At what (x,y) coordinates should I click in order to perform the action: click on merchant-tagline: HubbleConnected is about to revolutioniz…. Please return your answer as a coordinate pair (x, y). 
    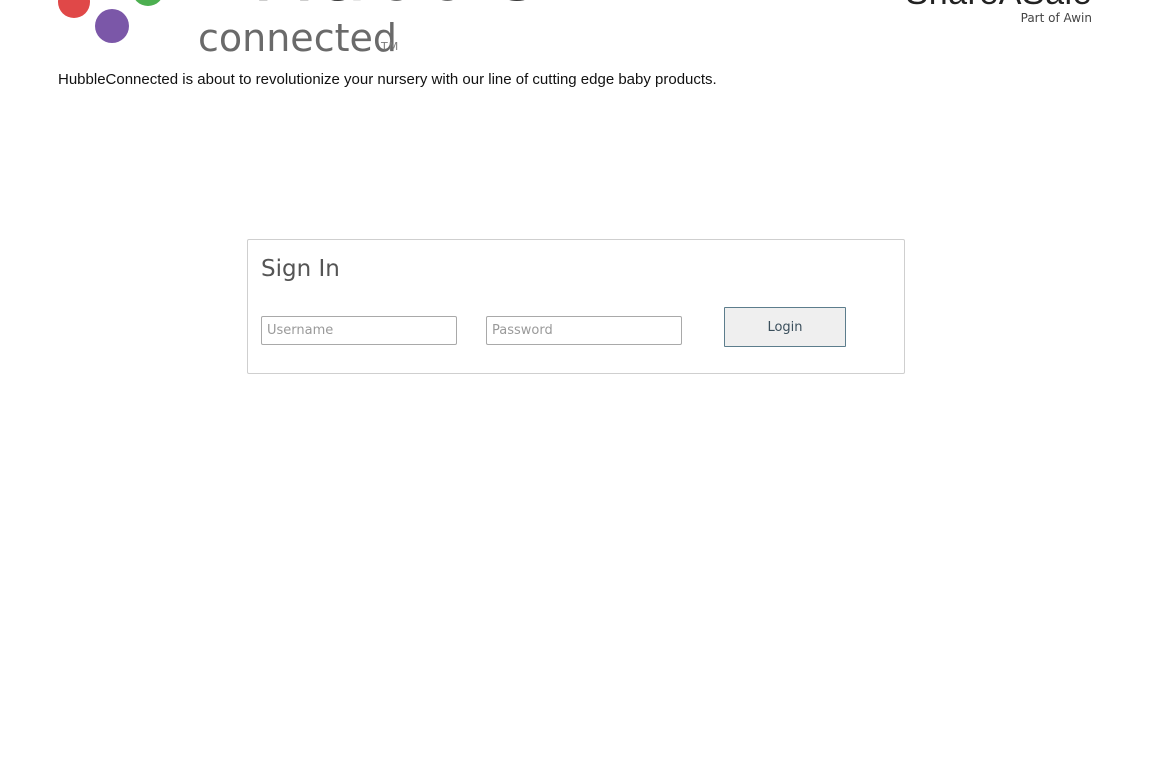
    Looking at the image, I should click on (387, 79).